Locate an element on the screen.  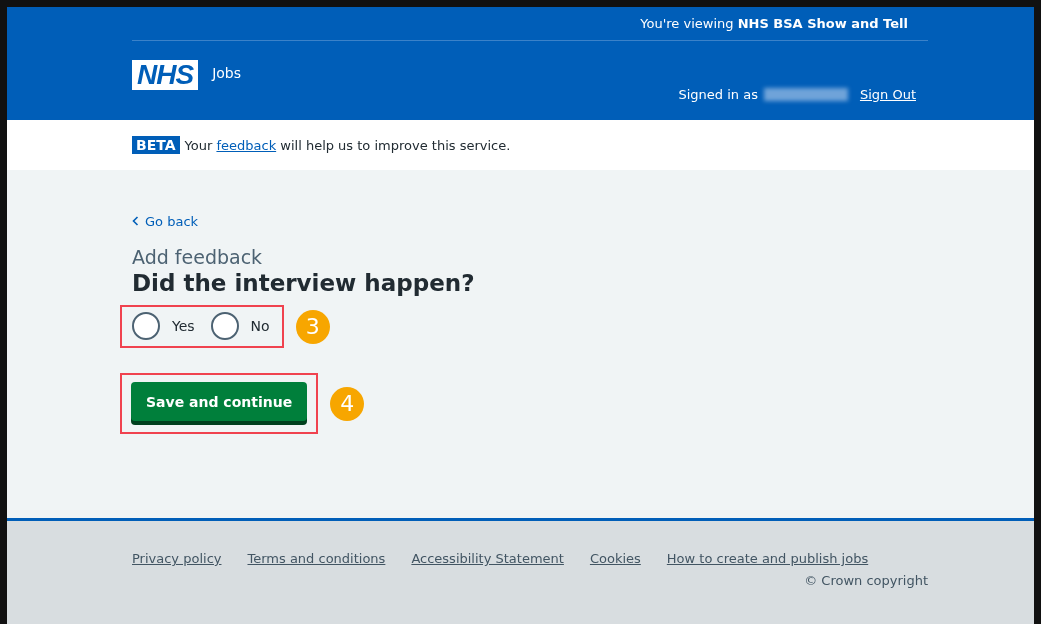
copyright-text: © Crown copyright is located at coordinates (866, 580).